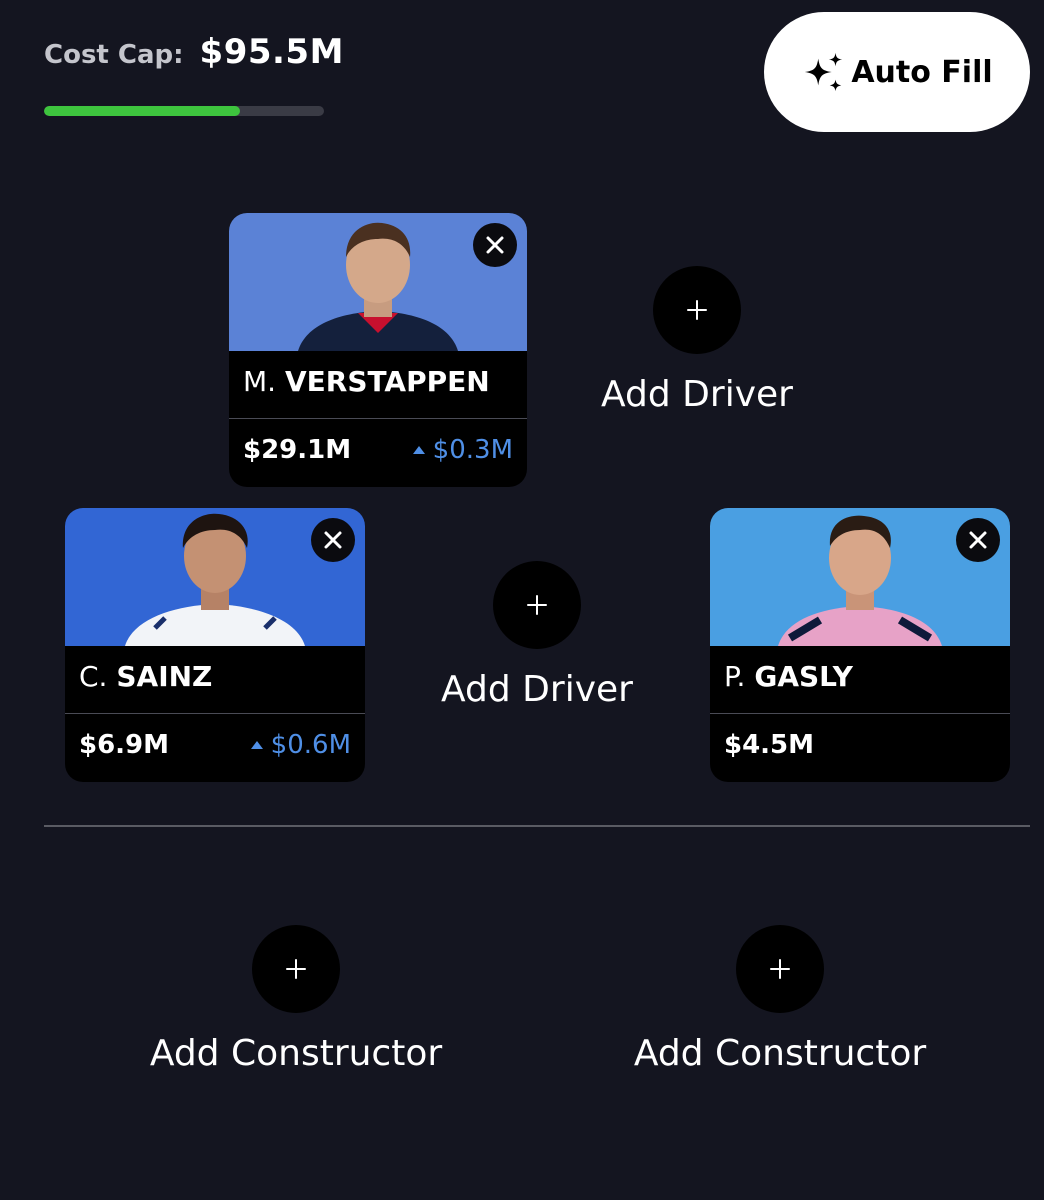 This screenshot has width=1044, height=1200. Describe the element at coordinates (124, 745) in the screenshot. I see `driver-price: $6.9M` at that location.